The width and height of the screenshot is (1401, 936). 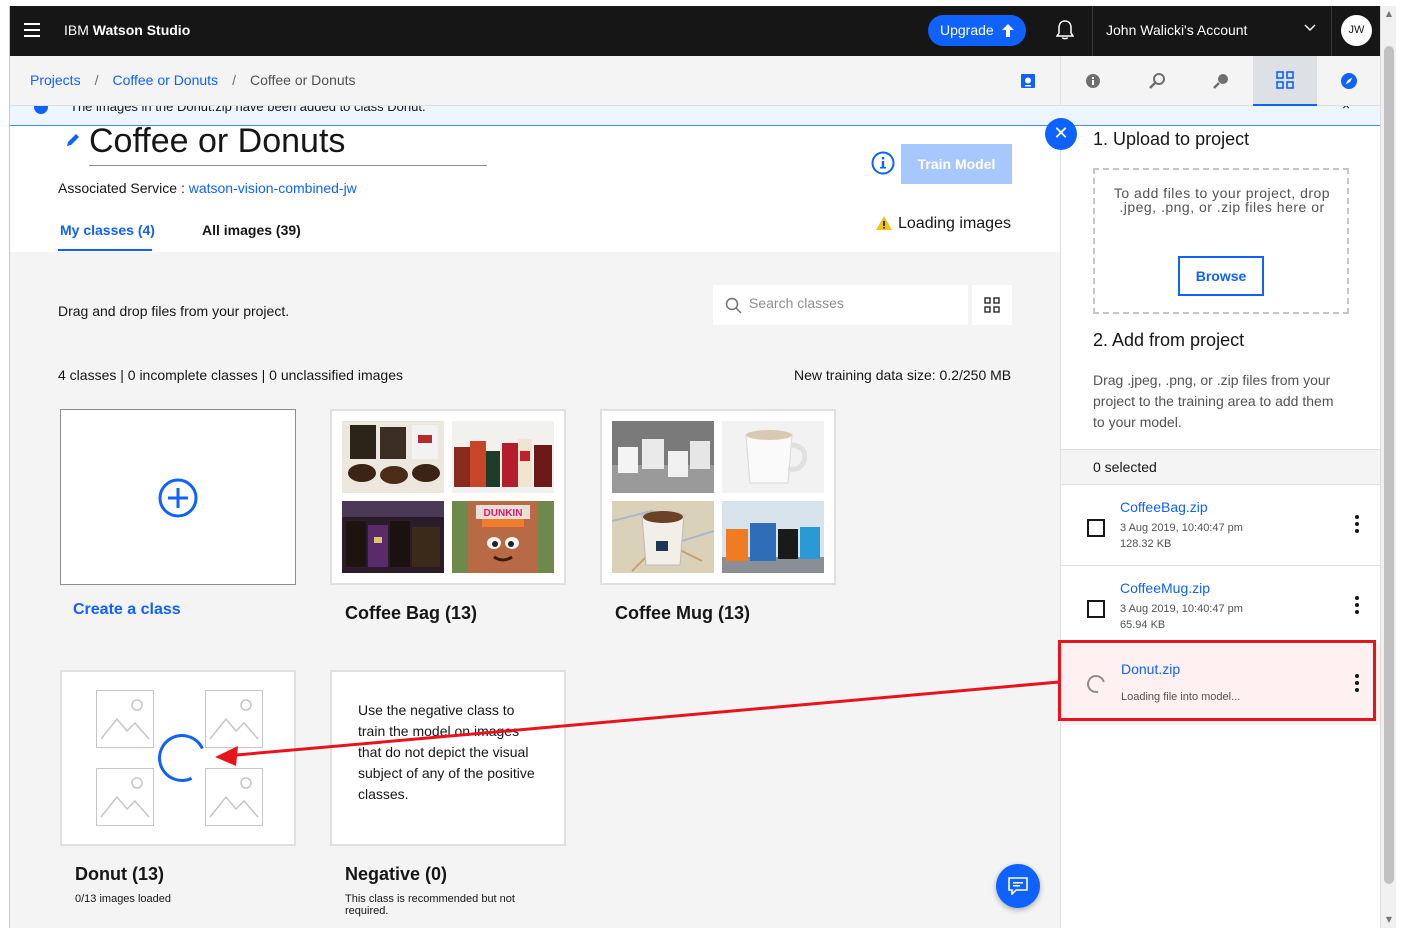 What do you see at coordinates (165, 80) in the screenshot?
I see `breadcrumb-project: Coffee or Donuts` at bounding box center [165, 80].